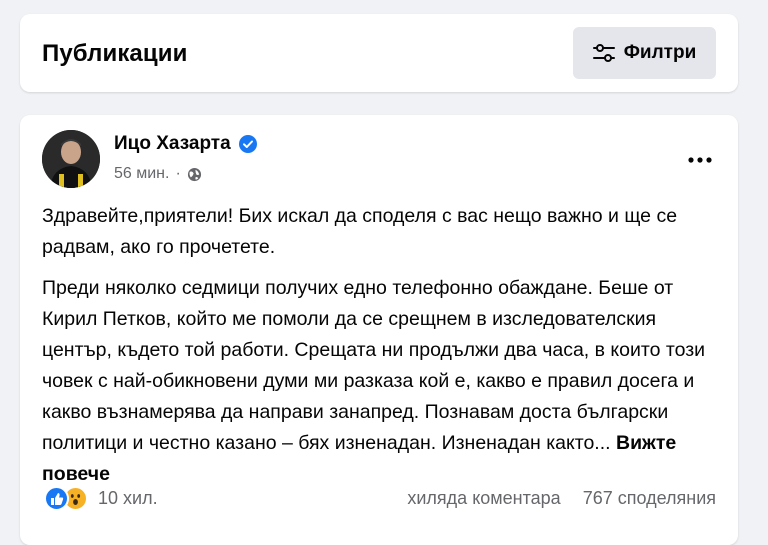 Image resolution: width=768 pixels, height=545 pixels. Describe the element at coordinates (603, 53) in the screenshot. I see `filter-sliders-icon` at that location.